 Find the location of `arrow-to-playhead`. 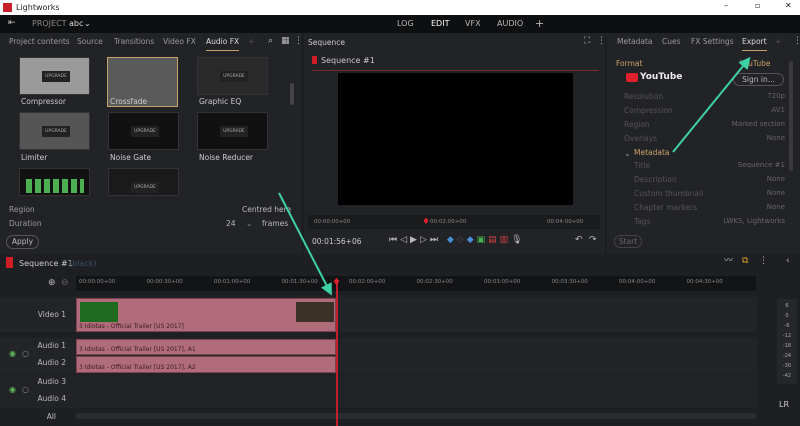

arrow-to-playhead is located at coordinates (305, 244).